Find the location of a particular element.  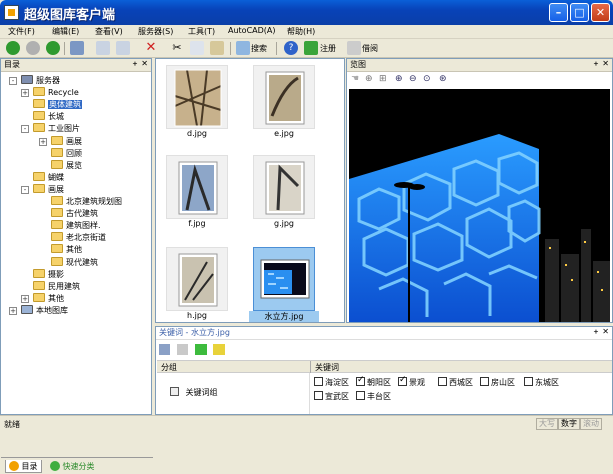

thumbnail-h is located at coordinates (197, 279).